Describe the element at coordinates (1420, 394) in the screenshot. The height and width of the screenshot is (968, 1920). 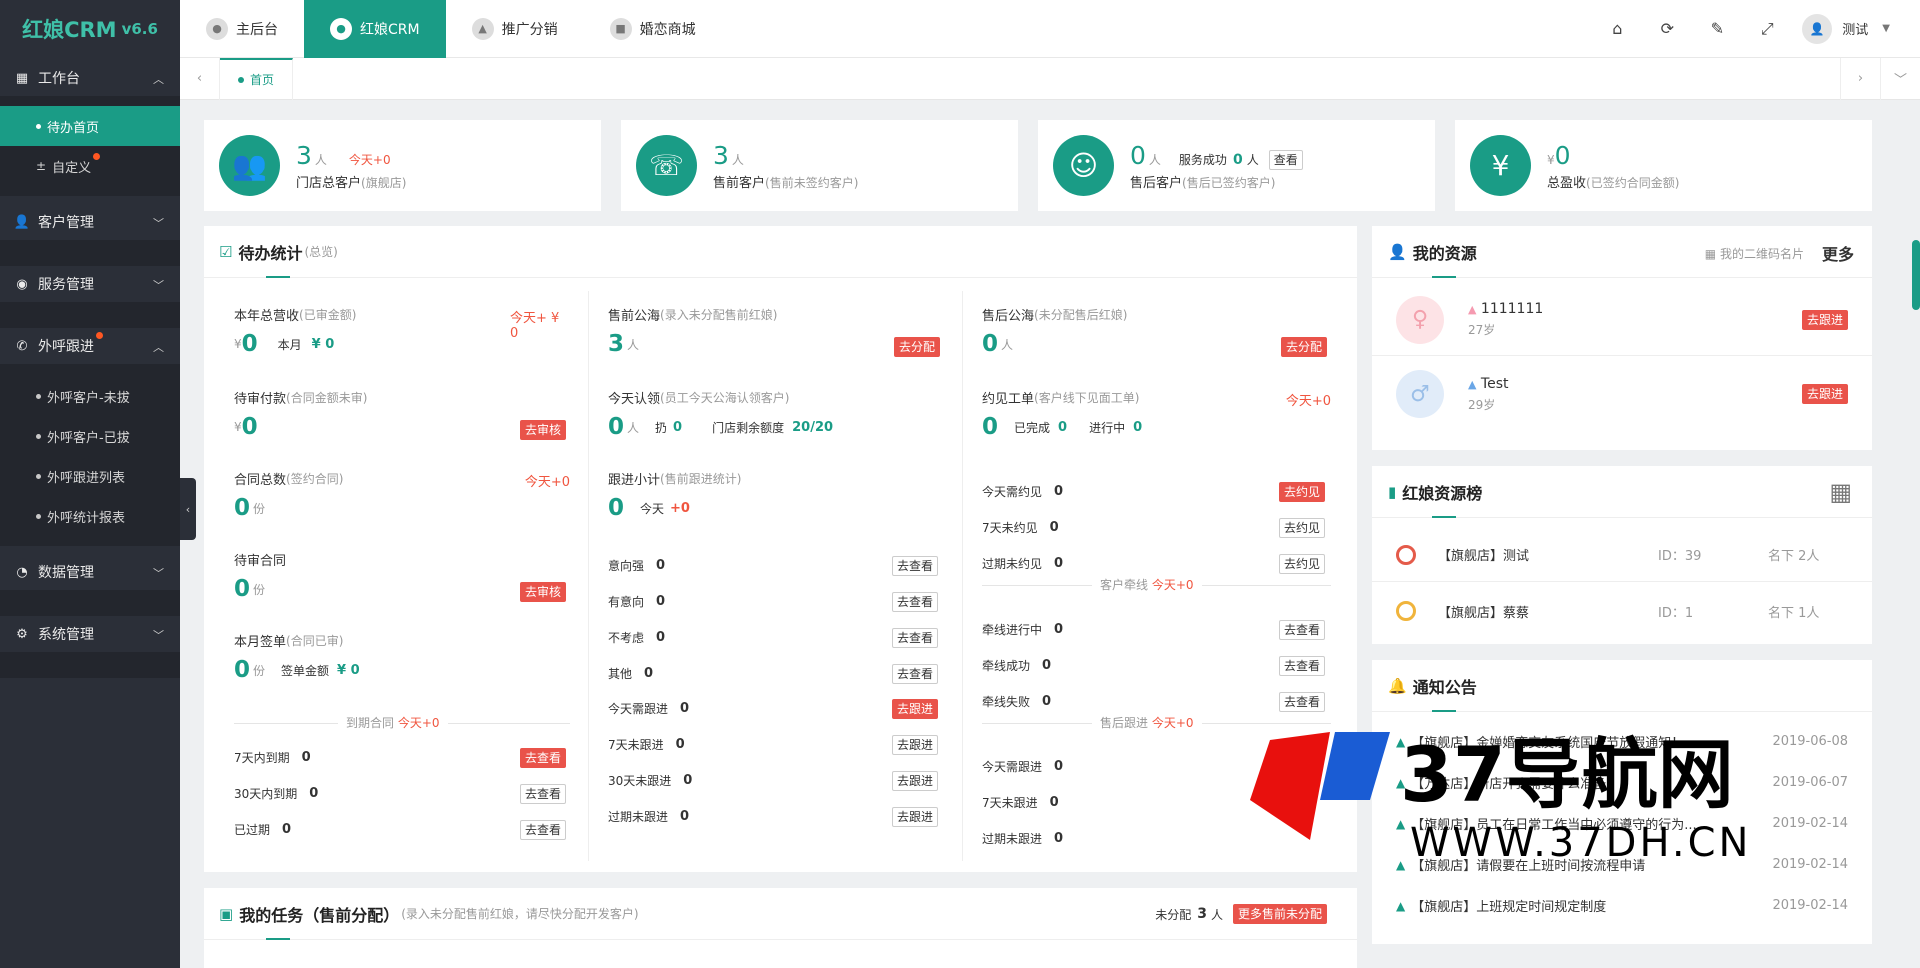
I see `avatar: ♂` at that location.